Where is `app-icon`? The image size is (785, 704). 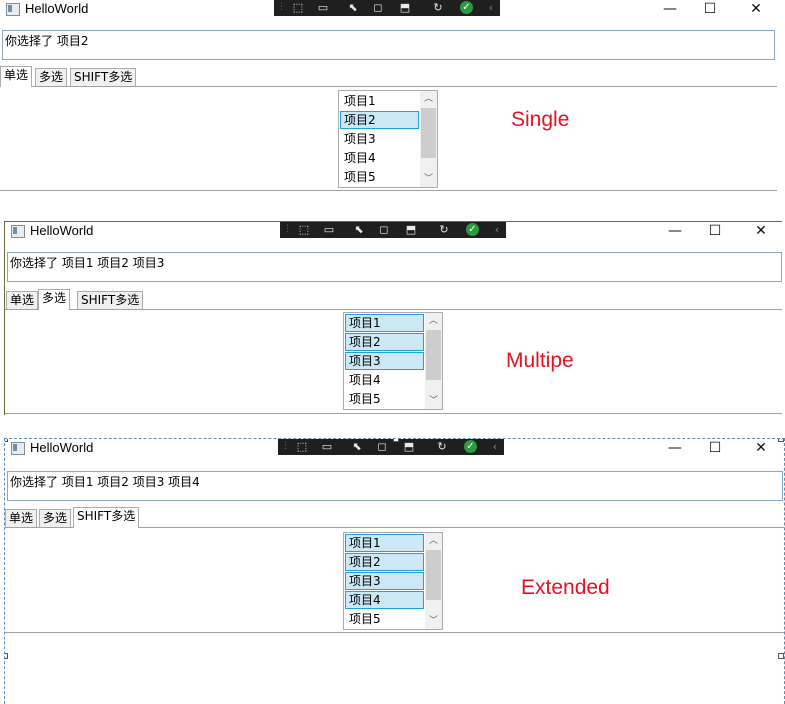
app-icon is located at coordinates (18, 231).